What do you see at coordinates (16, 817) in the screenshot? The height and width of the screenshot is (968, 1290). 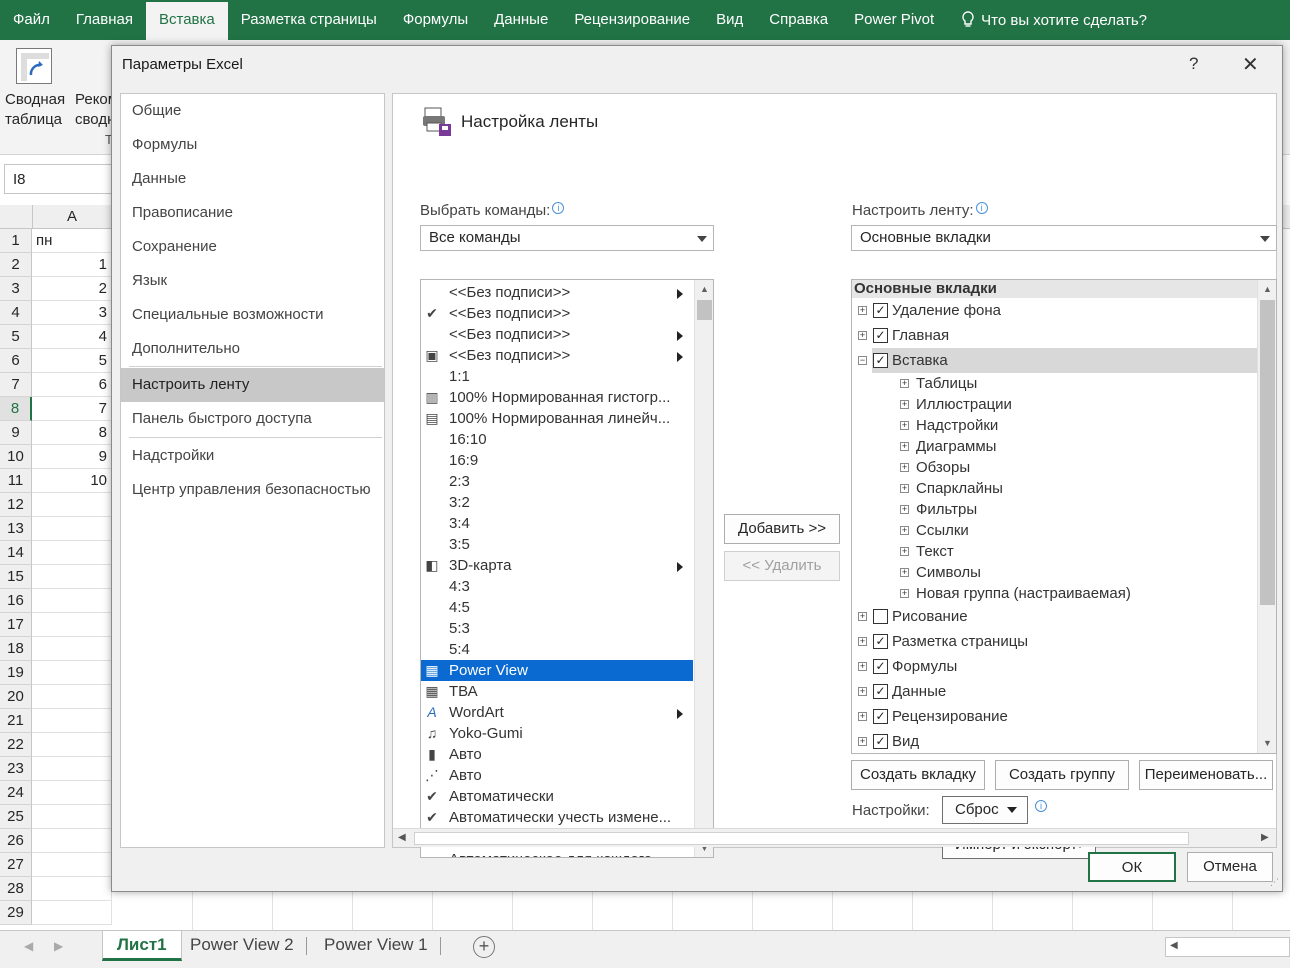 I see `row-header: 25` at bounding box center [16, 817].